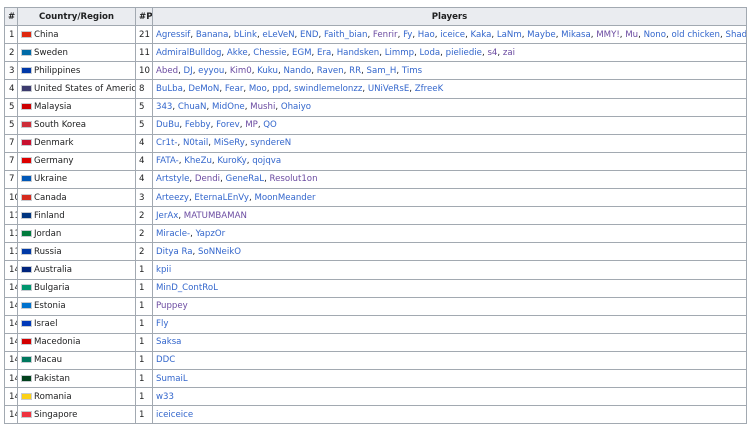 The image size is (750, 432). I want to click on player-link: Artstyle, so click(172, 179).